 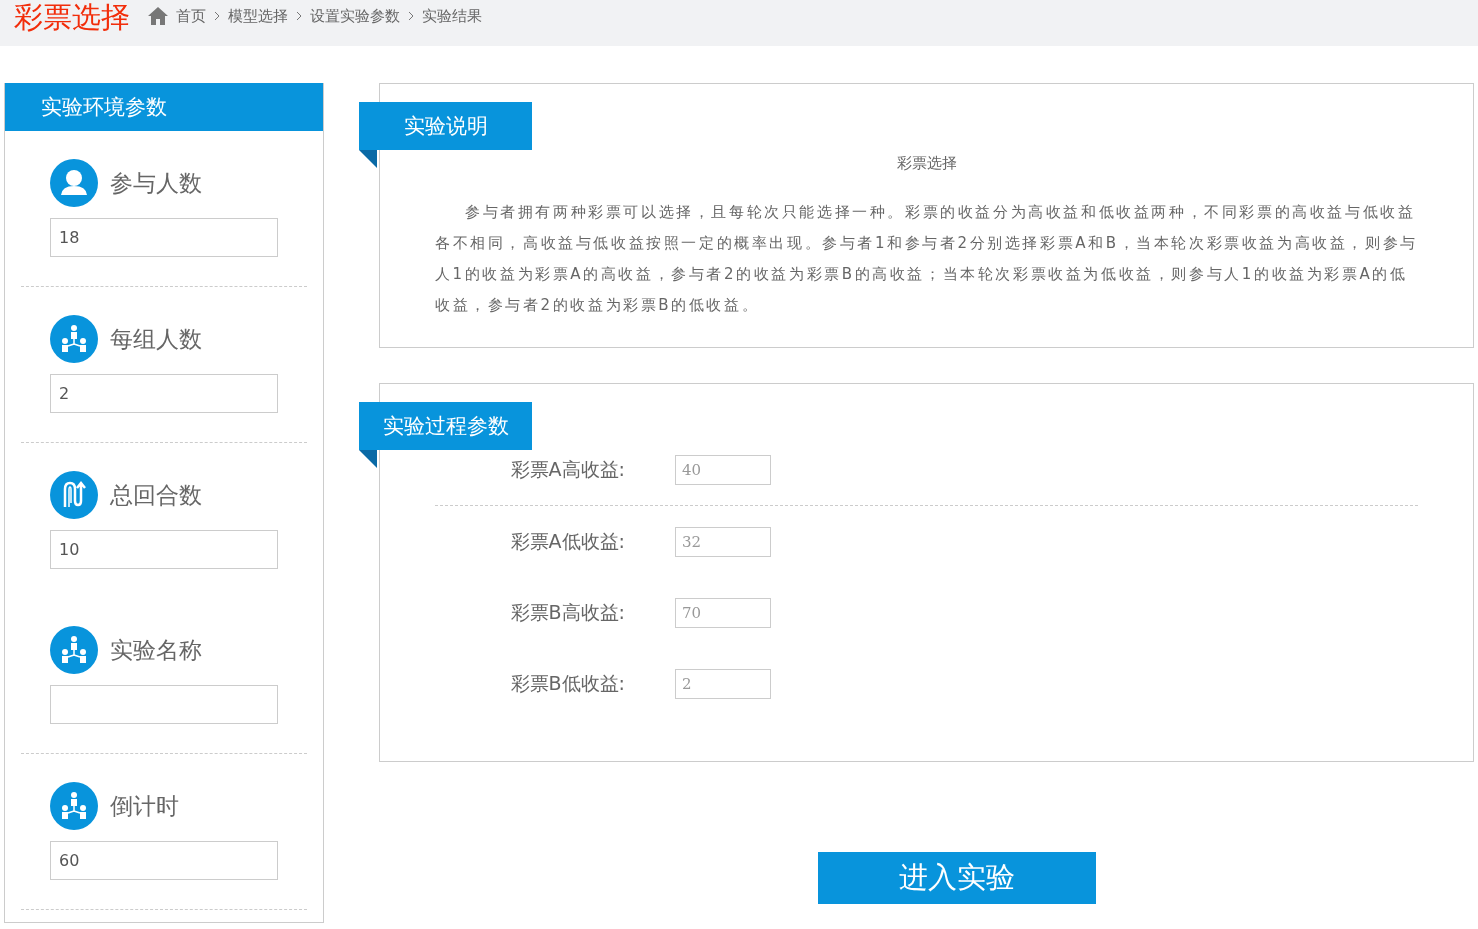 What do you see at coordinates (926, 163) in the screenshot?
I see `description-heading: 彩票选择` at bounding box center [926, 163].